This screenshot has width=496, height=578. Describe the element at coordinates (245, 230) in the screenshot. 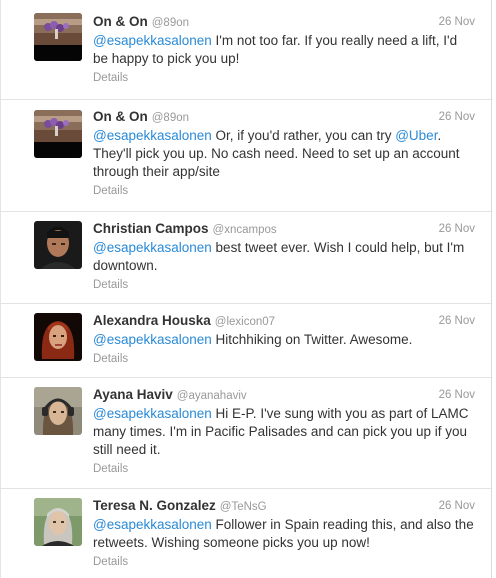

I see `tweet-username: @xncampos` at that location.